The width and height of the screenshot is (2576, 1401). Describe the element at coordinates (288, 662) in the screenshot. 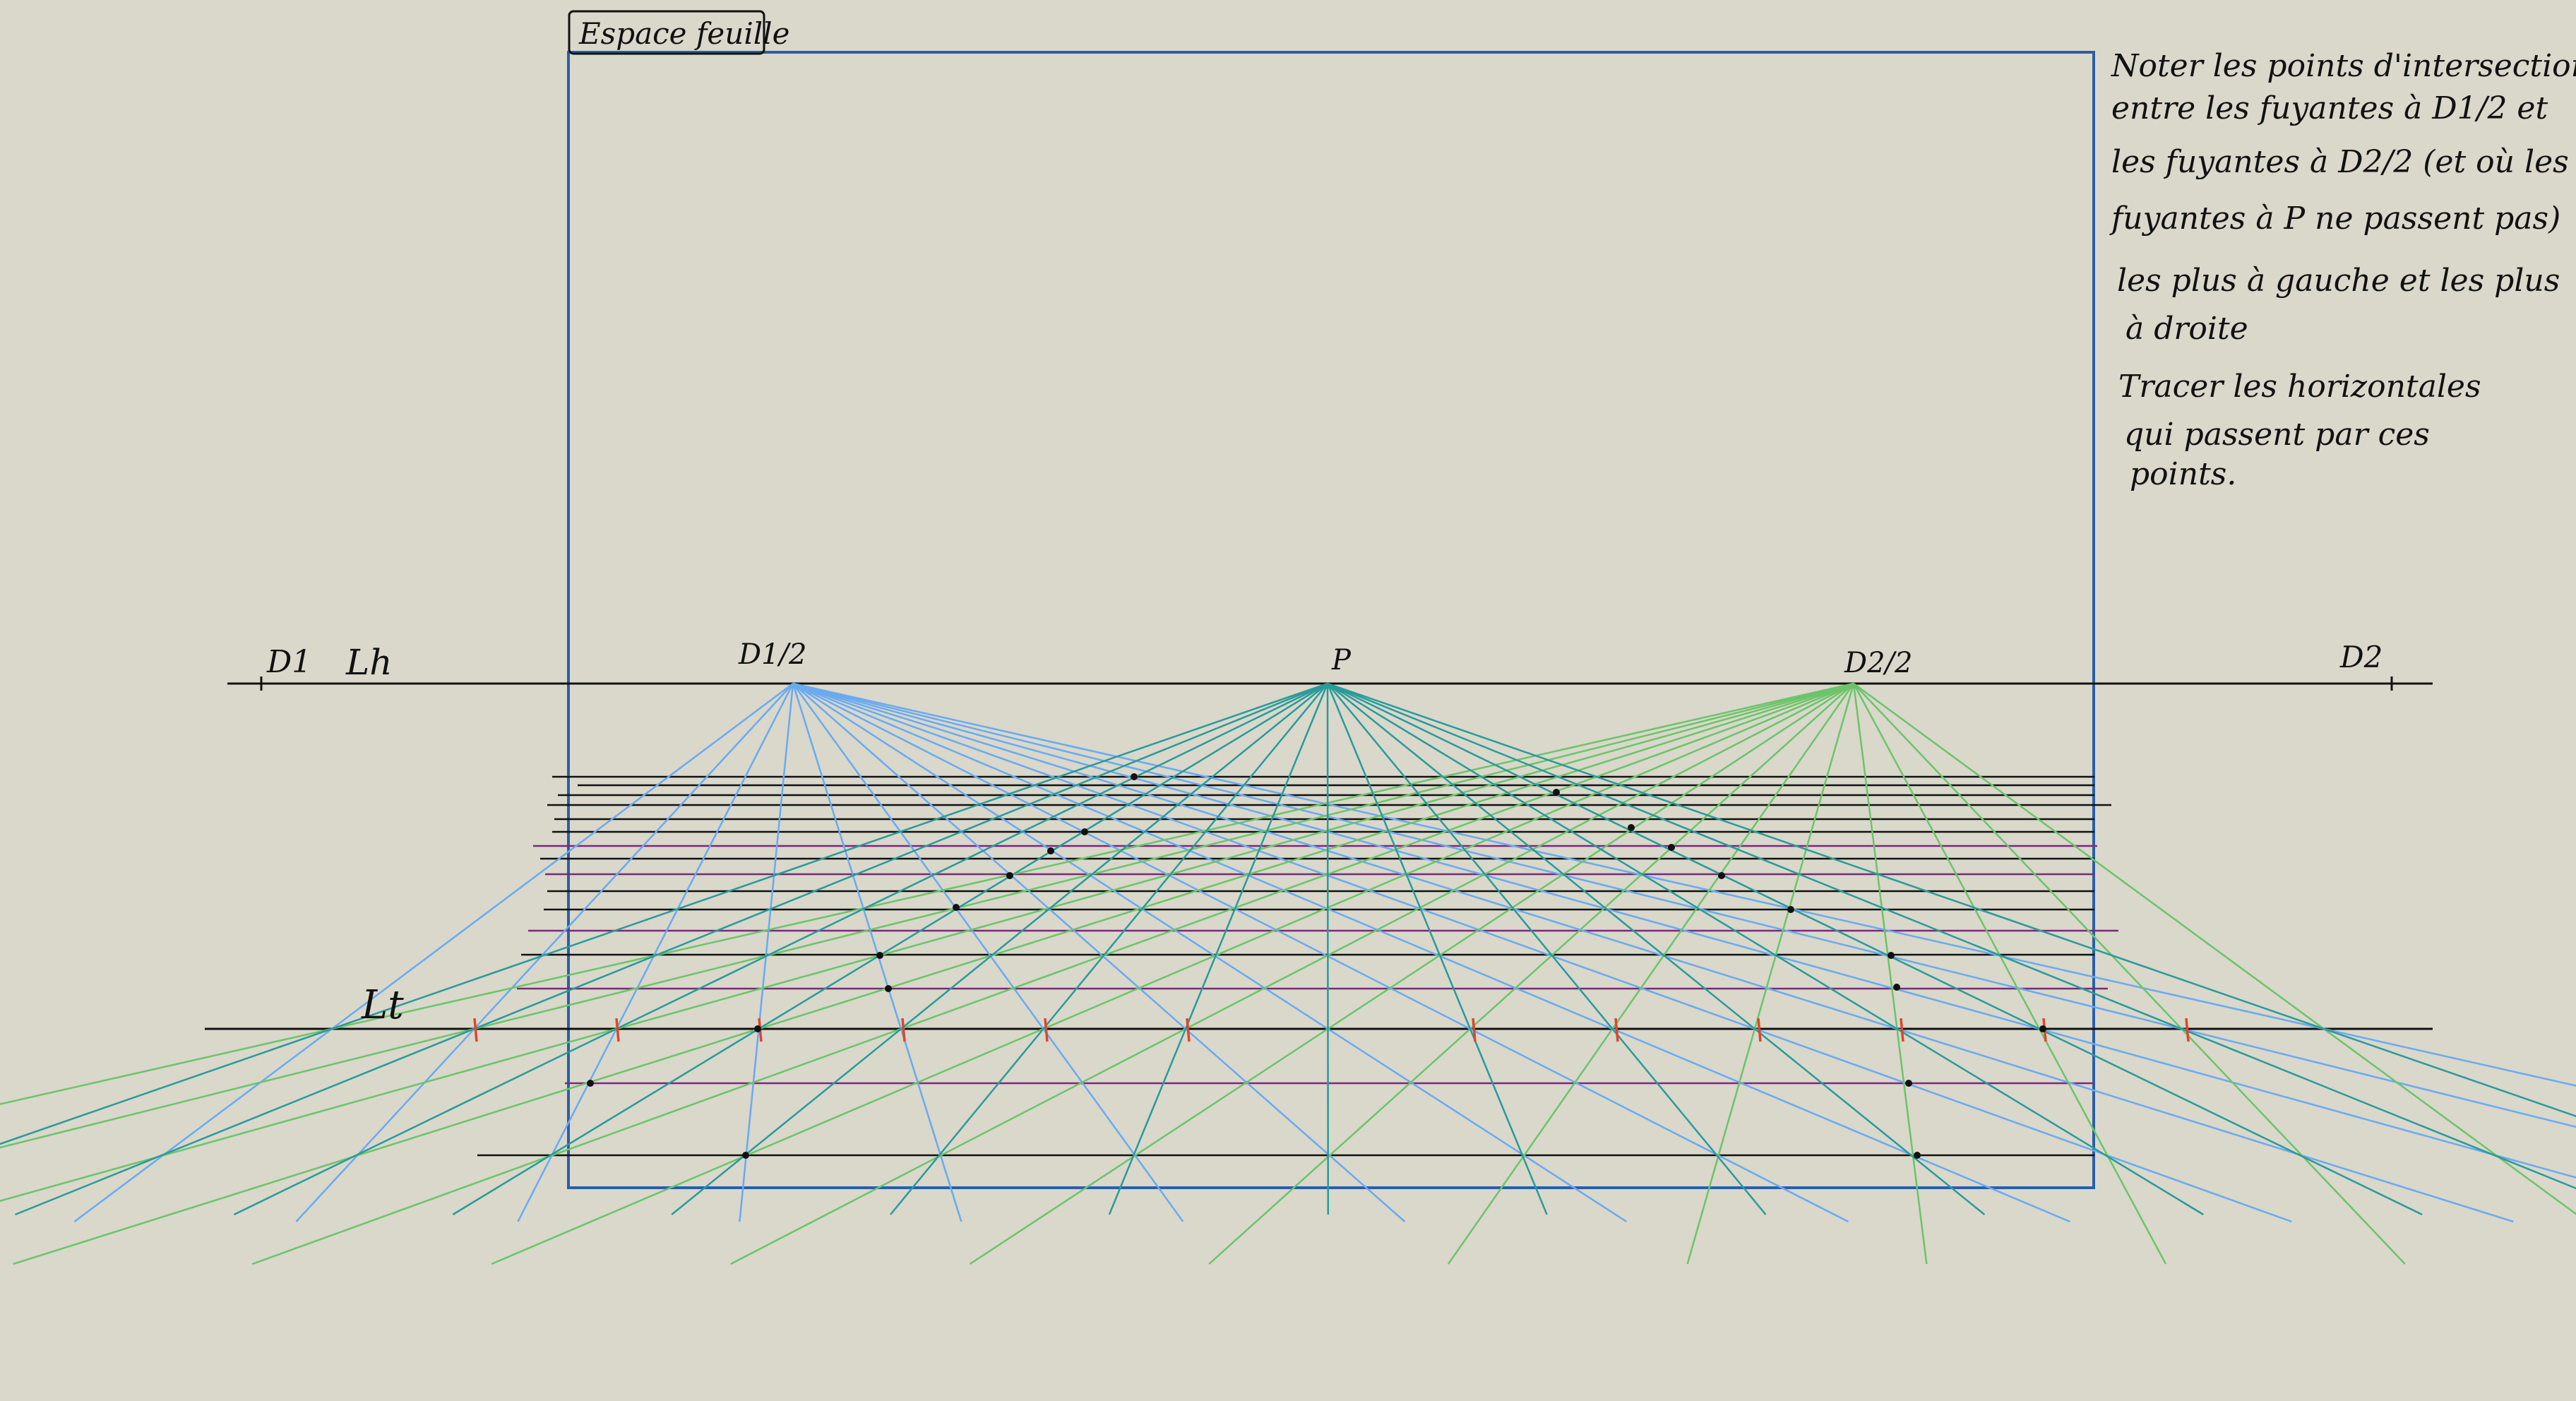

I see `label-d1: D1` at that location.